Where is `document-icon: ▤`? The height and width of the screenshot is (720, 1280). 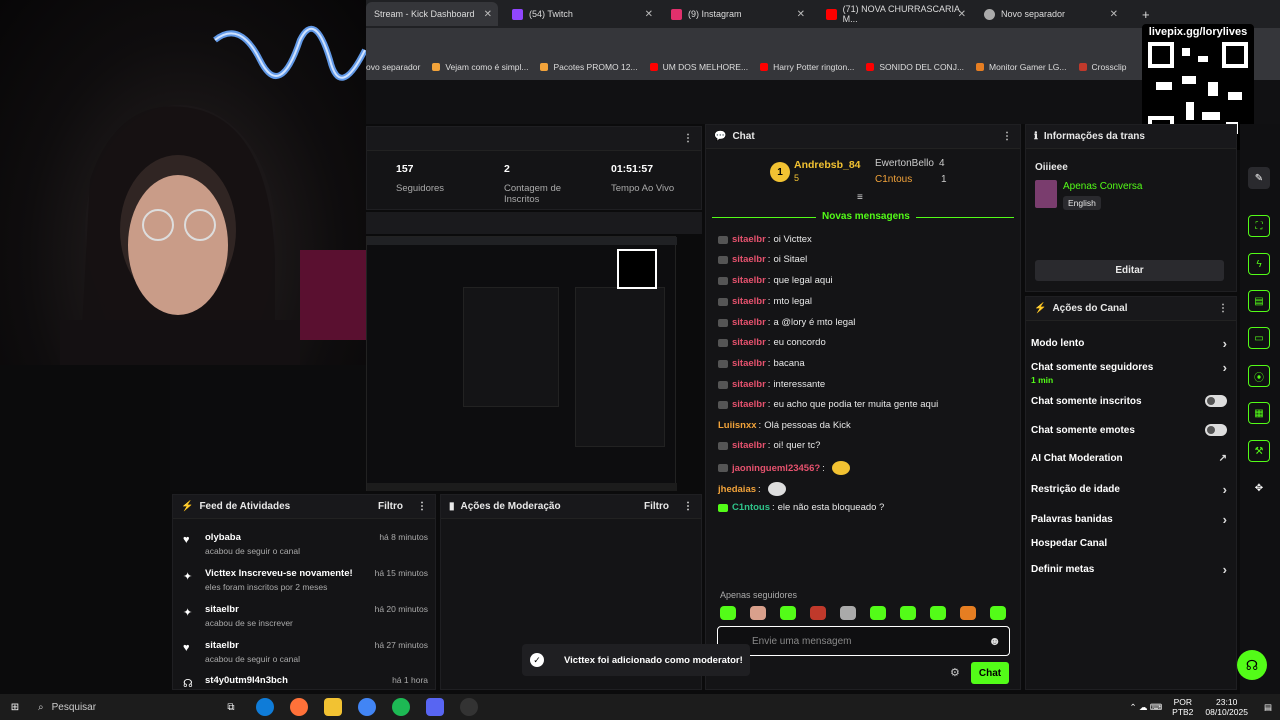
document-icon: ▤ is located at coordinates (1259, 301).